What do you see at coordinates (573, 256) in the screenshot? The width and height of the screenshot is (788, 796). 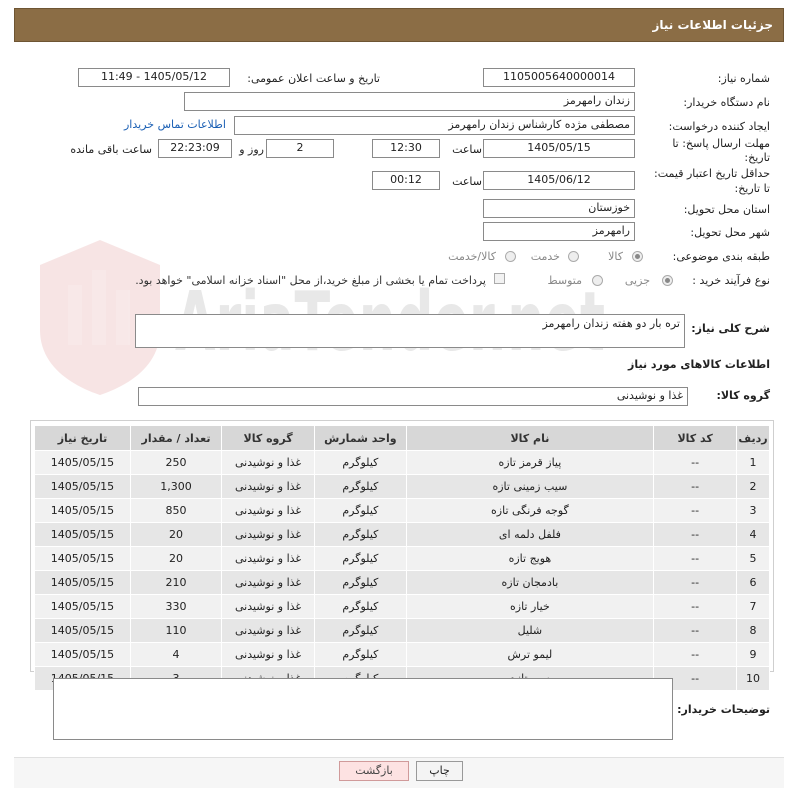 I see `category-radio-service` at bounding box center [573, 256].